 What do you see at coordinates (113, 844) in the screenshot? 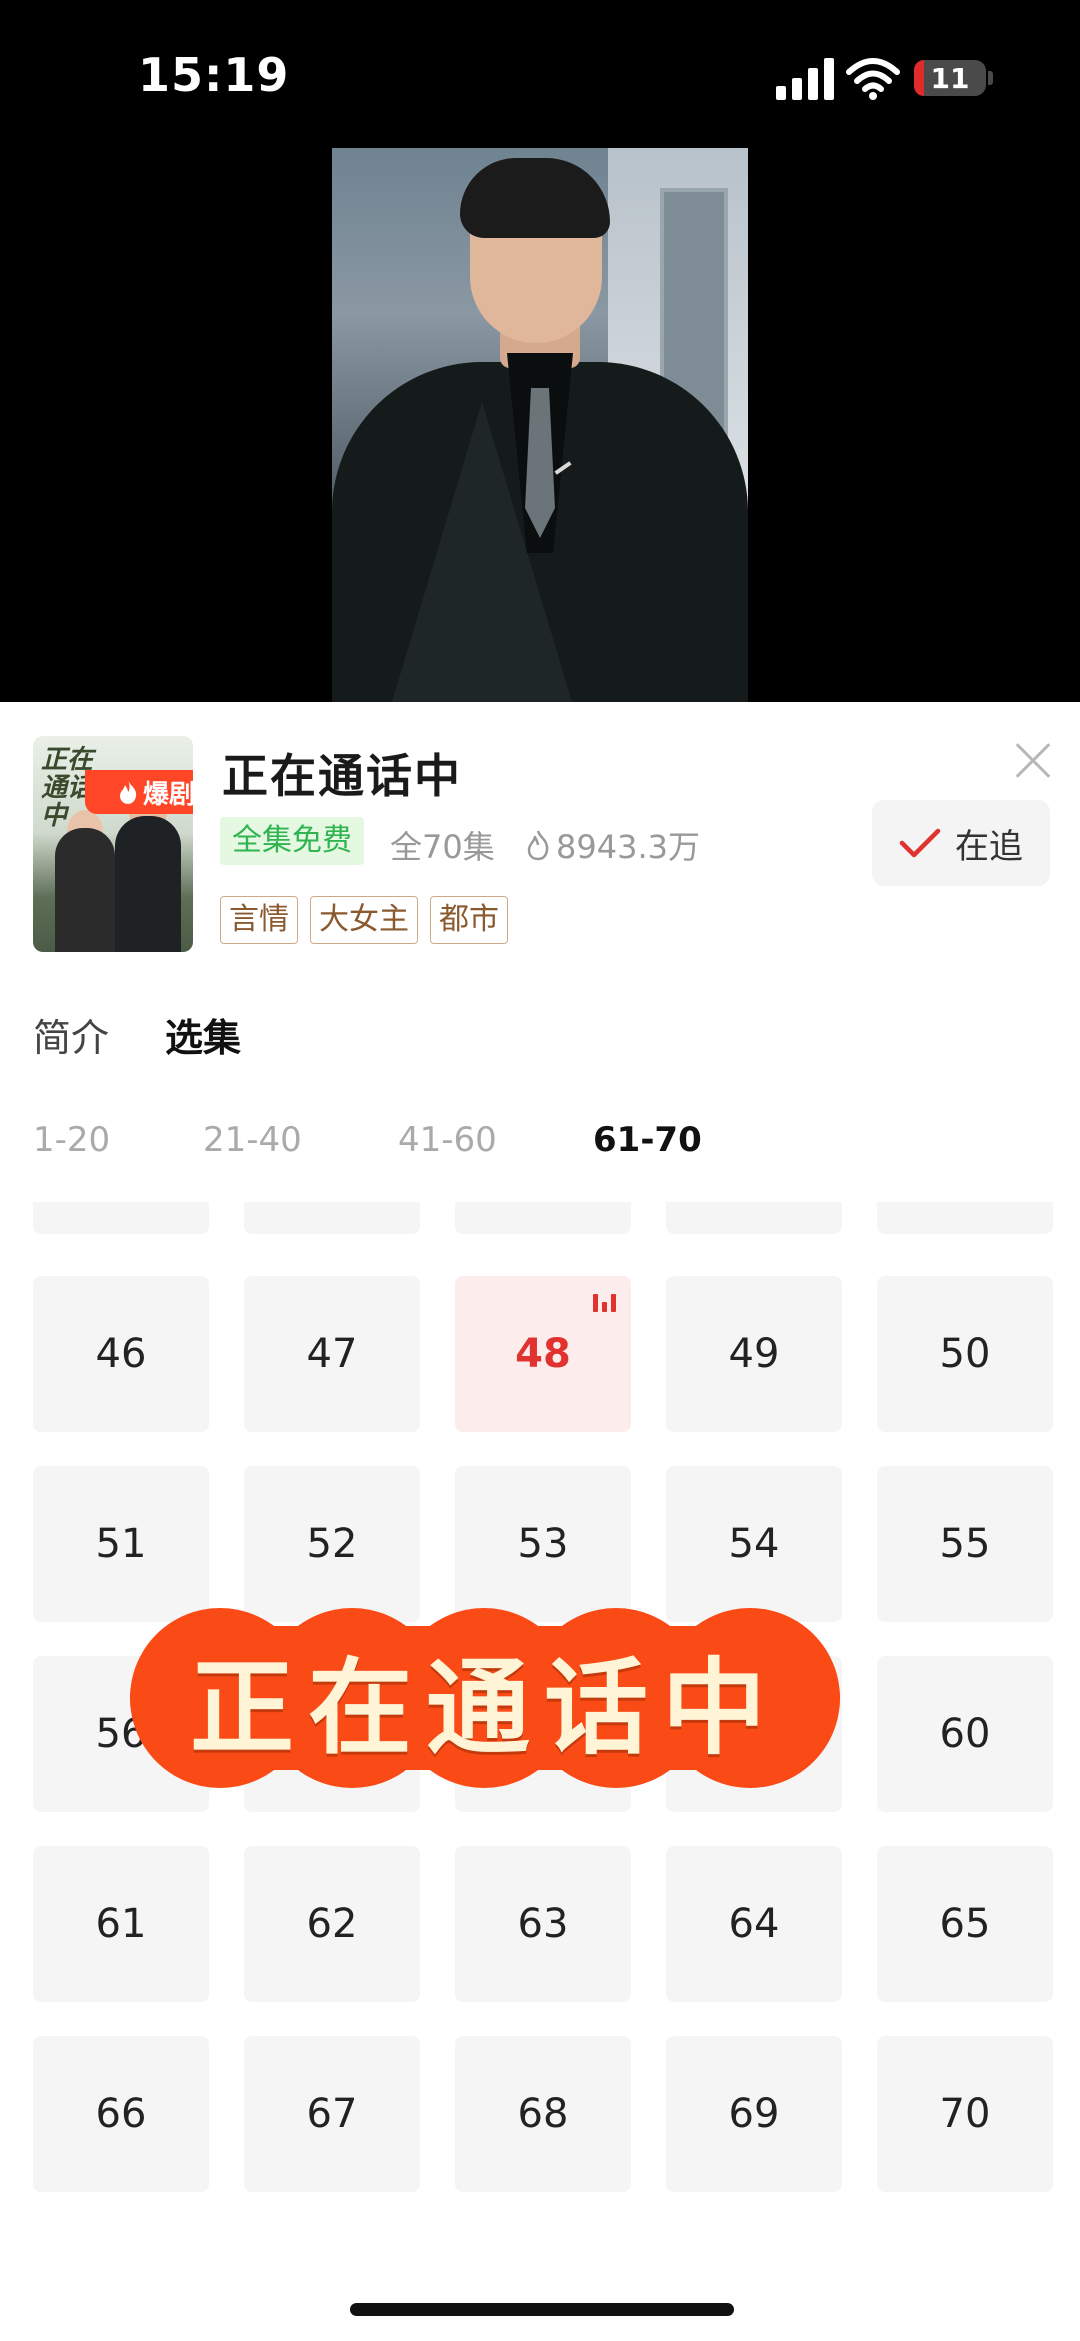
I see `drama-poster: 正在通话中 爆剧` at bounding box center [113, 844].